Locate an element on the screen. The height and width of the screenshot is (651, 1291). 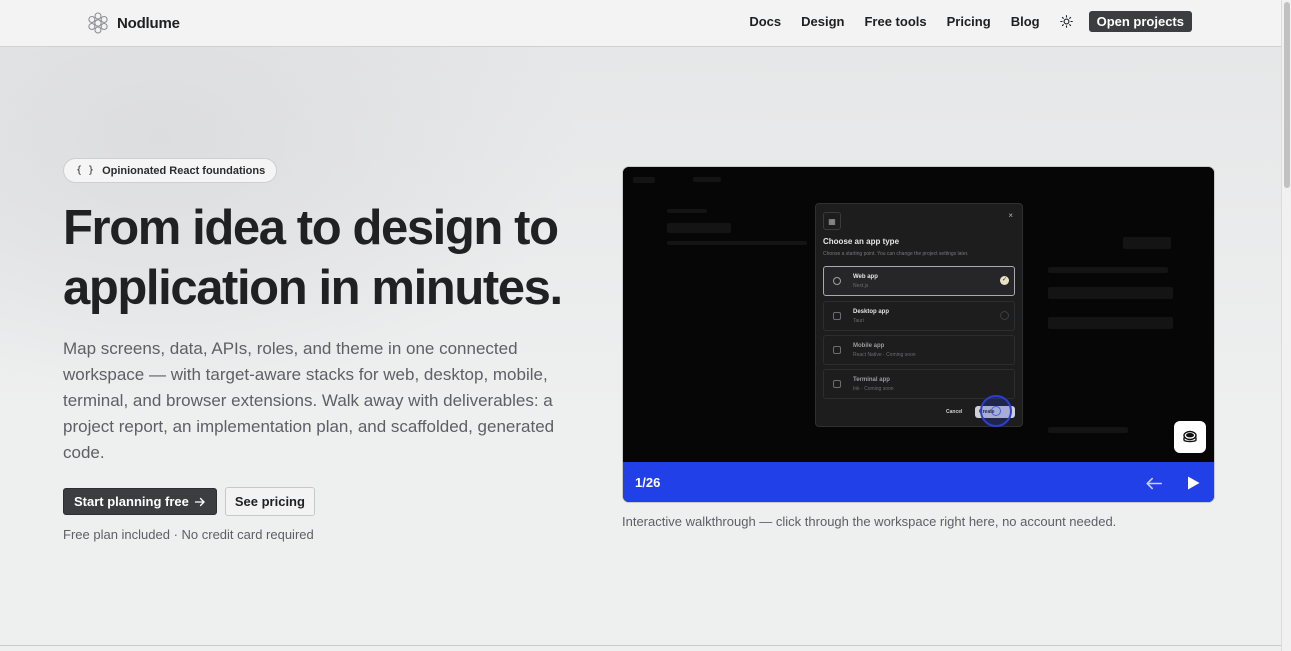
feature-badge: { } Opinionated React foundations is located at coordinates (170, 170).